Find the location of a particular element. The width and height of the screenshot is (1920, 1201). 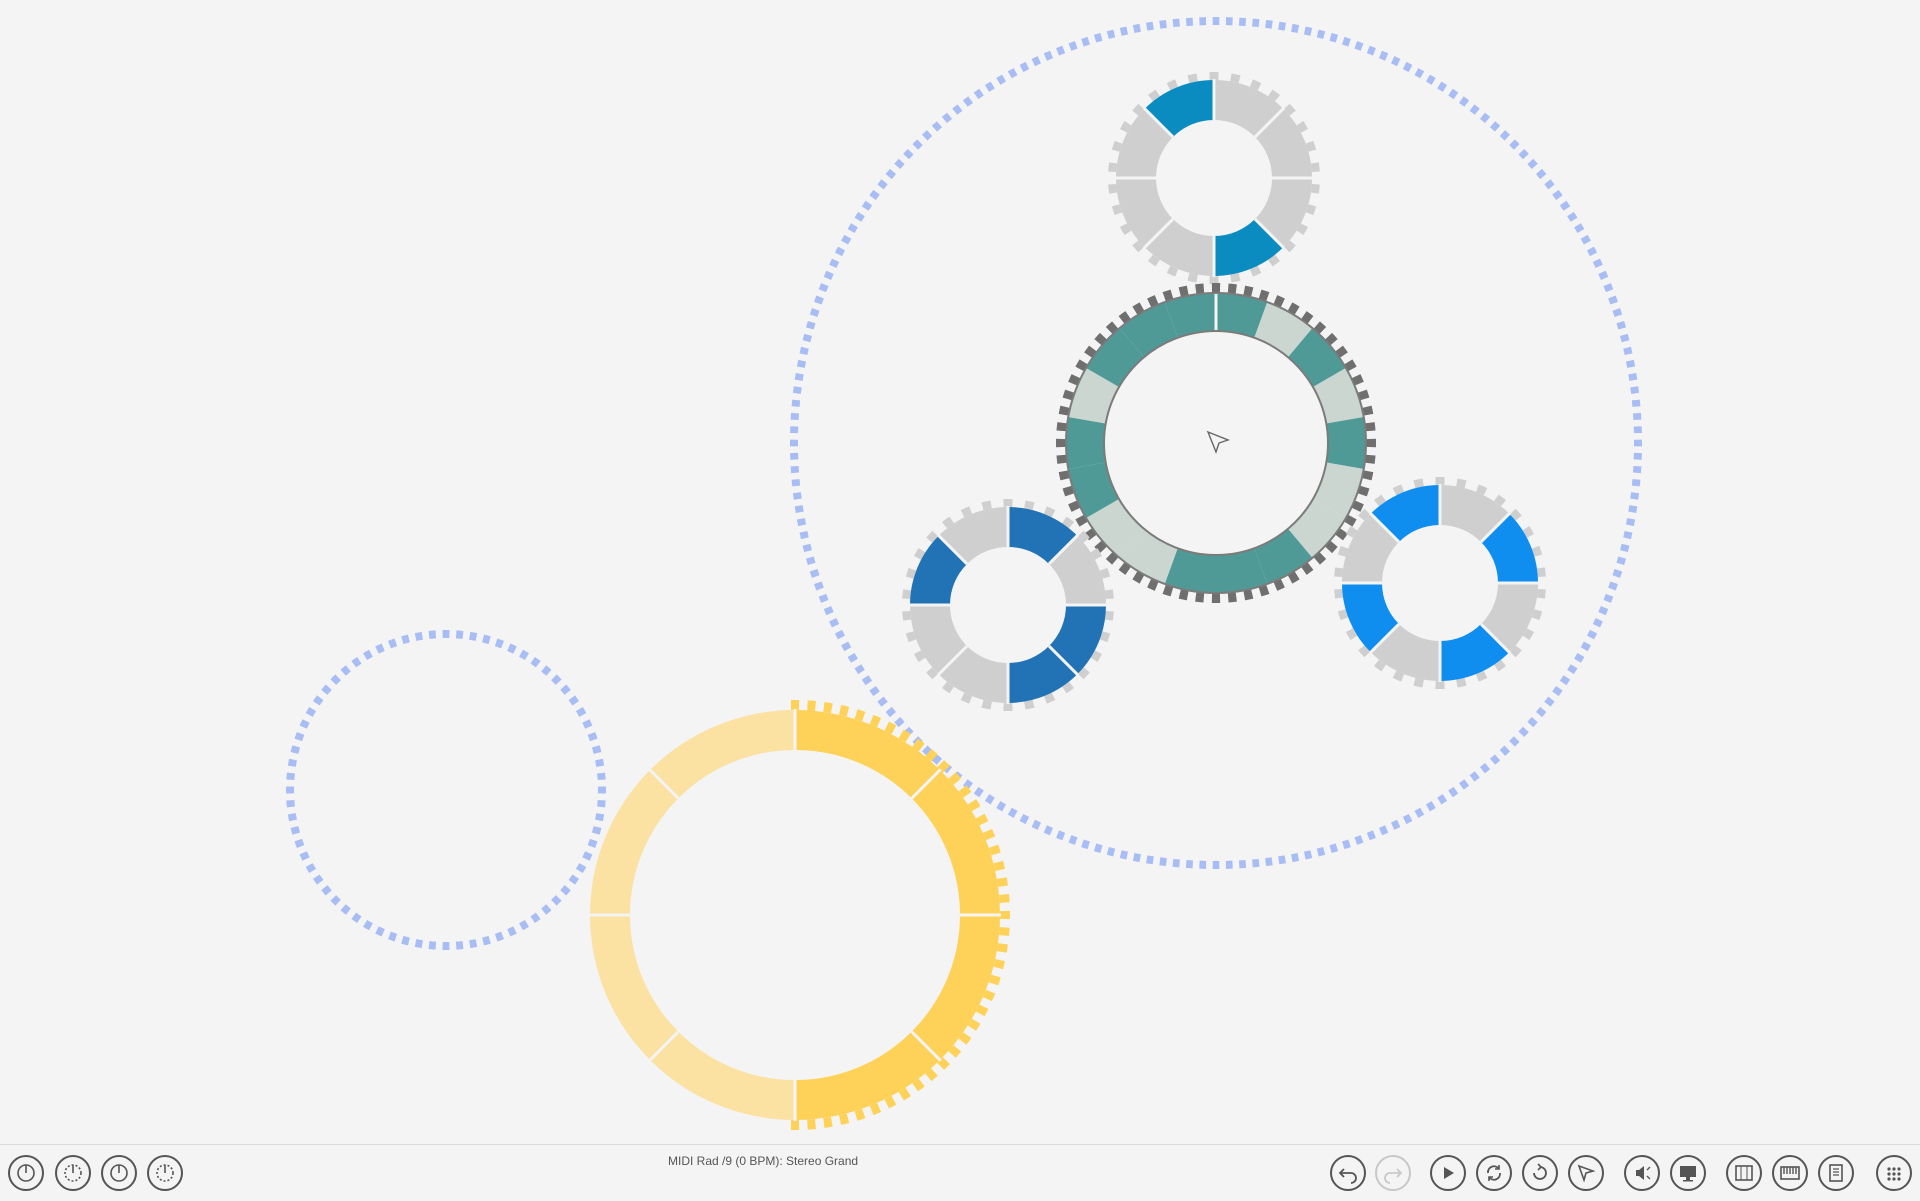

play-icon is located at coordinates (1449, 1173).